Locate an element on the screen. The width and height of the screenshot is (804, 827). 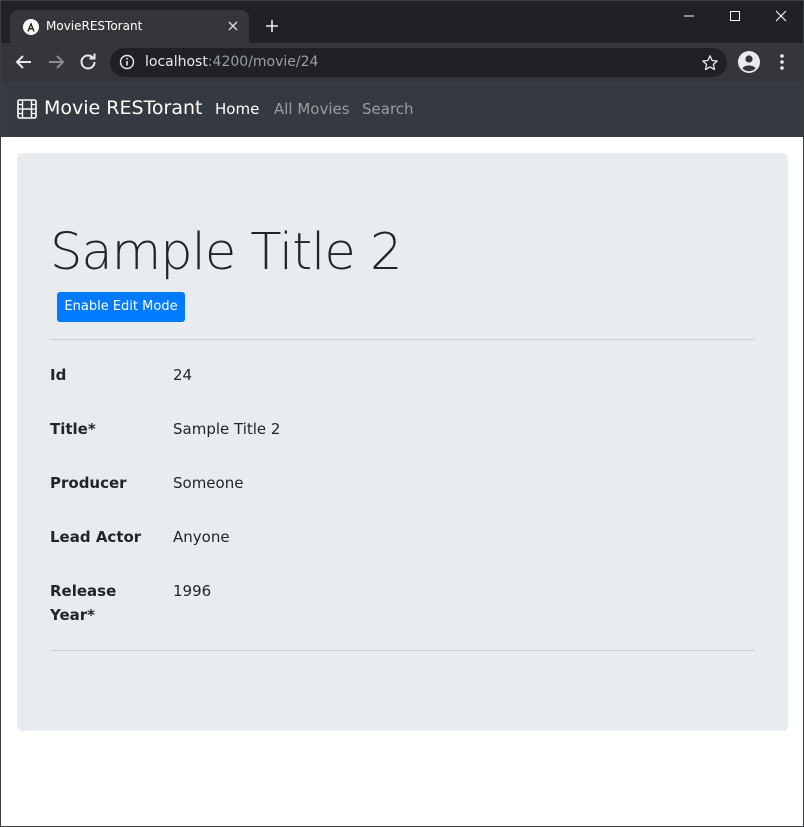
field-value: 24 is located at coordinates (183, 375).